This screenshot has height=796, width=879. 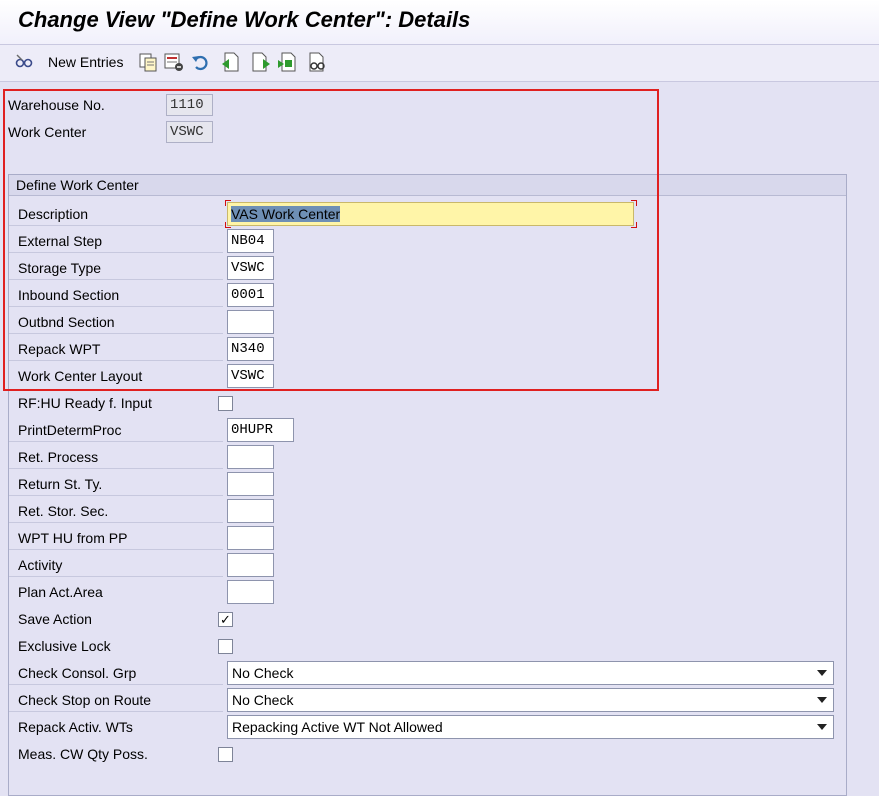 I want to click on group-title: Define Work Center, so click(x=77, y=185).